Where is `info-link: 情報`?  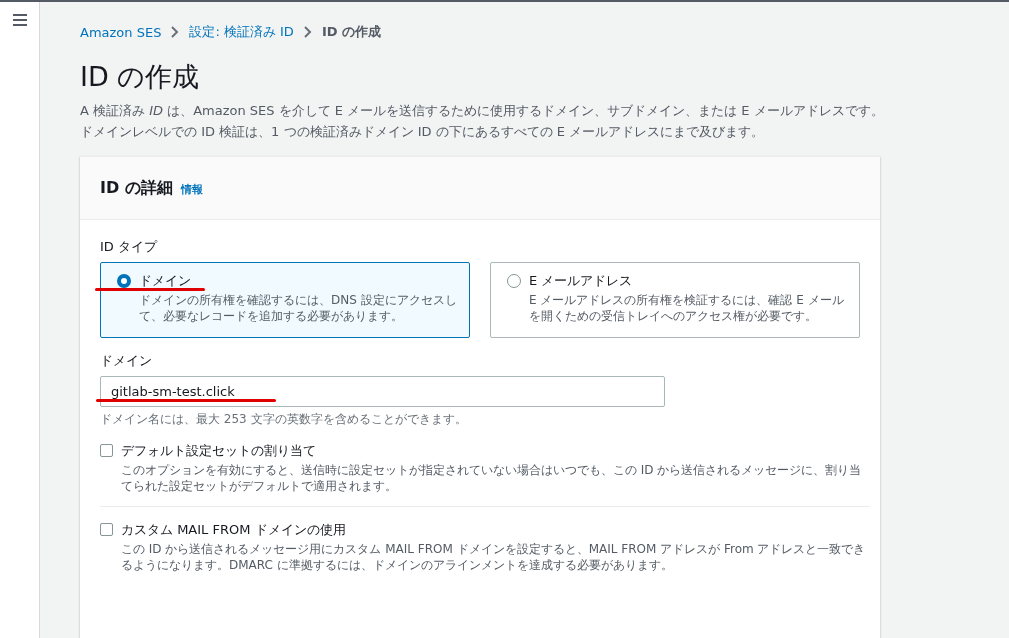 info-link: 情報 is located at coordinates (191, 189).